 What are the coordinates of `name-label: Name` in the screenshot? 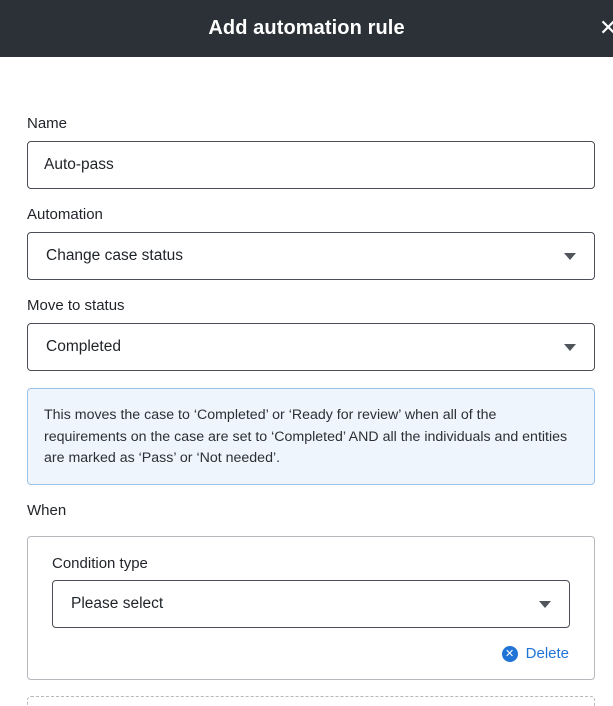 It's located at (47, 123).